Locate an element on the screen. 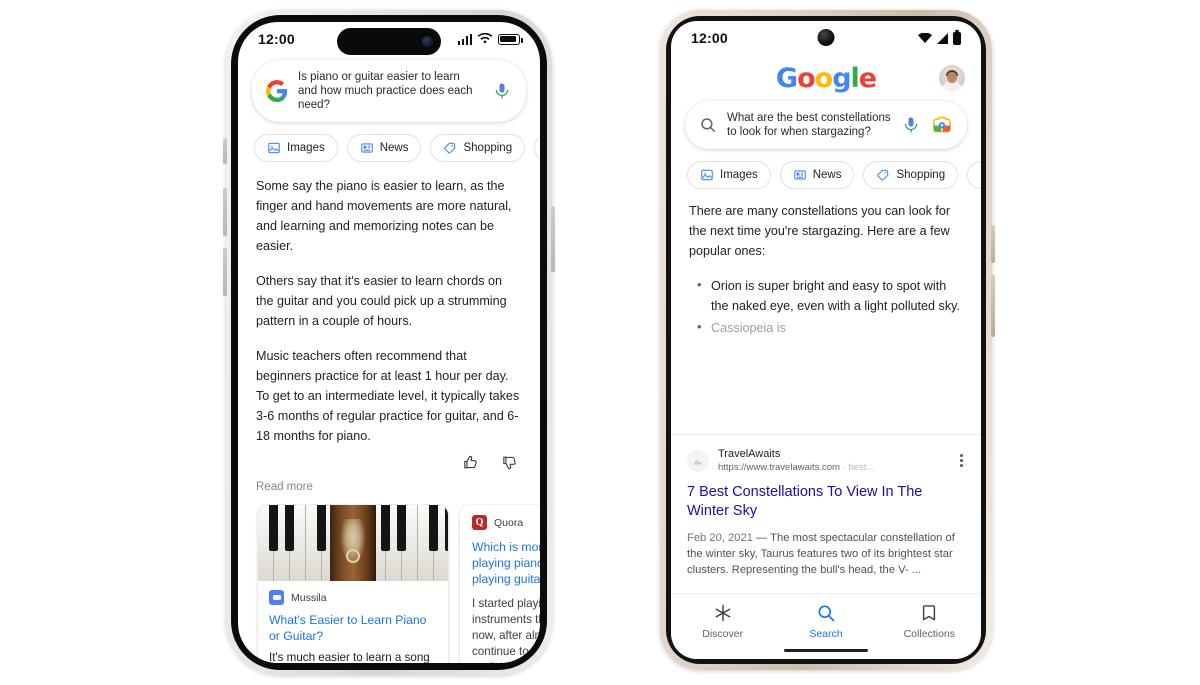 The height and width of the screenshot is (685, 1200). status-icons is located at coordinates (939, 37).